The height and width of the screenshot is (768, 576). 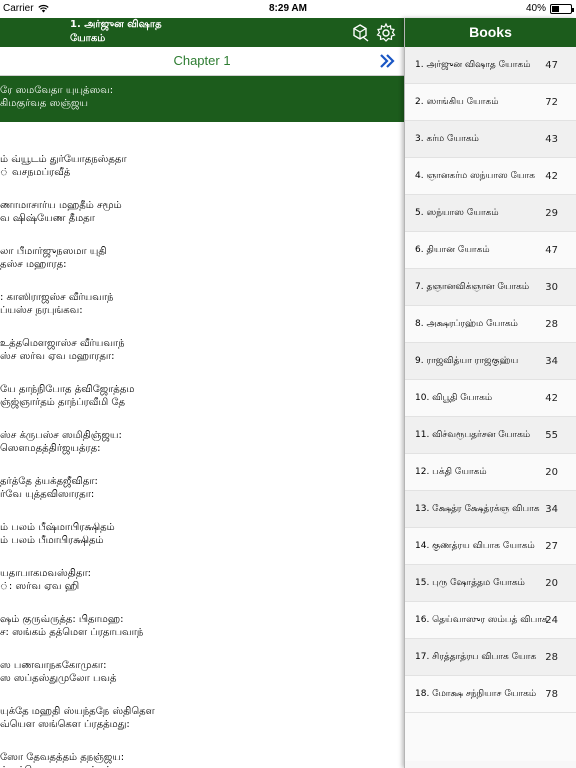 I want to click on book-row: 14. குணத்ரய விபாக யோகம் 27, so click(x=490, y=546).